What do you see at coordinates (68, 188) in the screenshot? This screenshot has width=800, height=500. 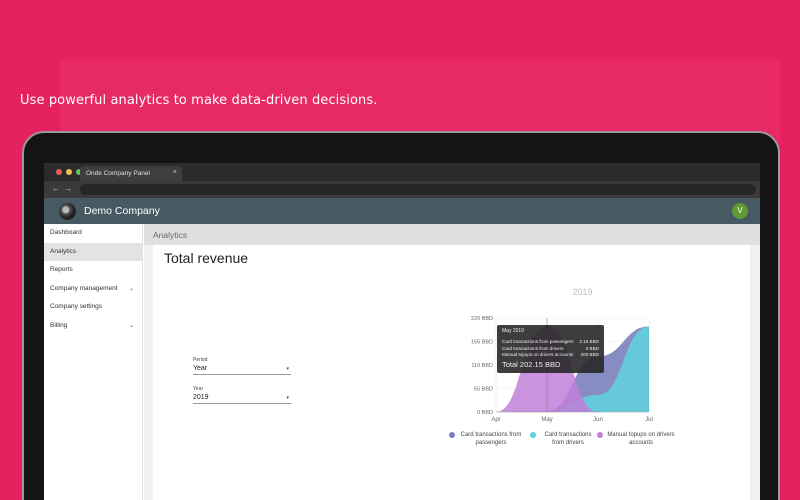 I see `forward-arrow-icon: →` at bounding box center [68, 188].